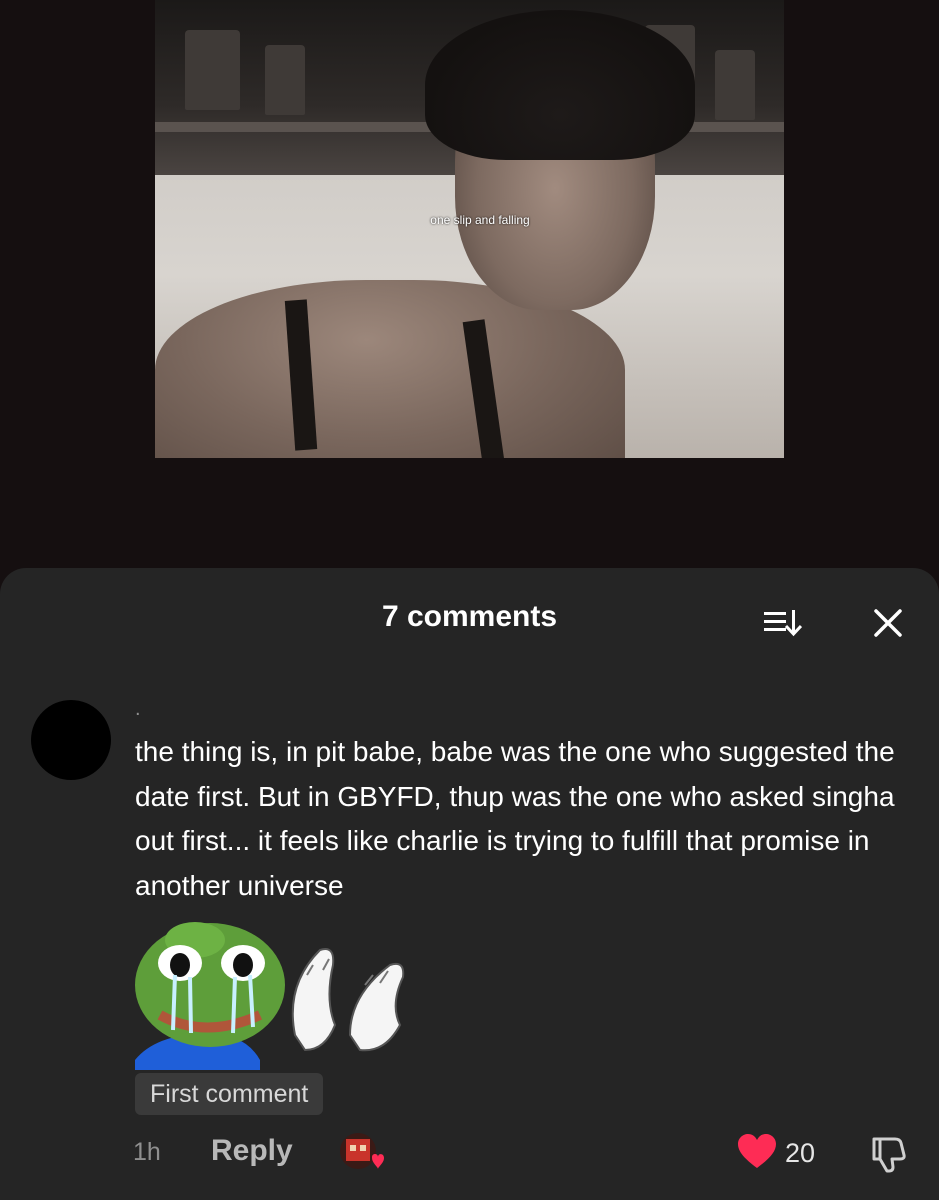 This screenshot has height=1200, width=939. What do you see at coordinates (71, 740) in the screenshot?
I see `commenter-avatar` at bounding box center [71, 740].